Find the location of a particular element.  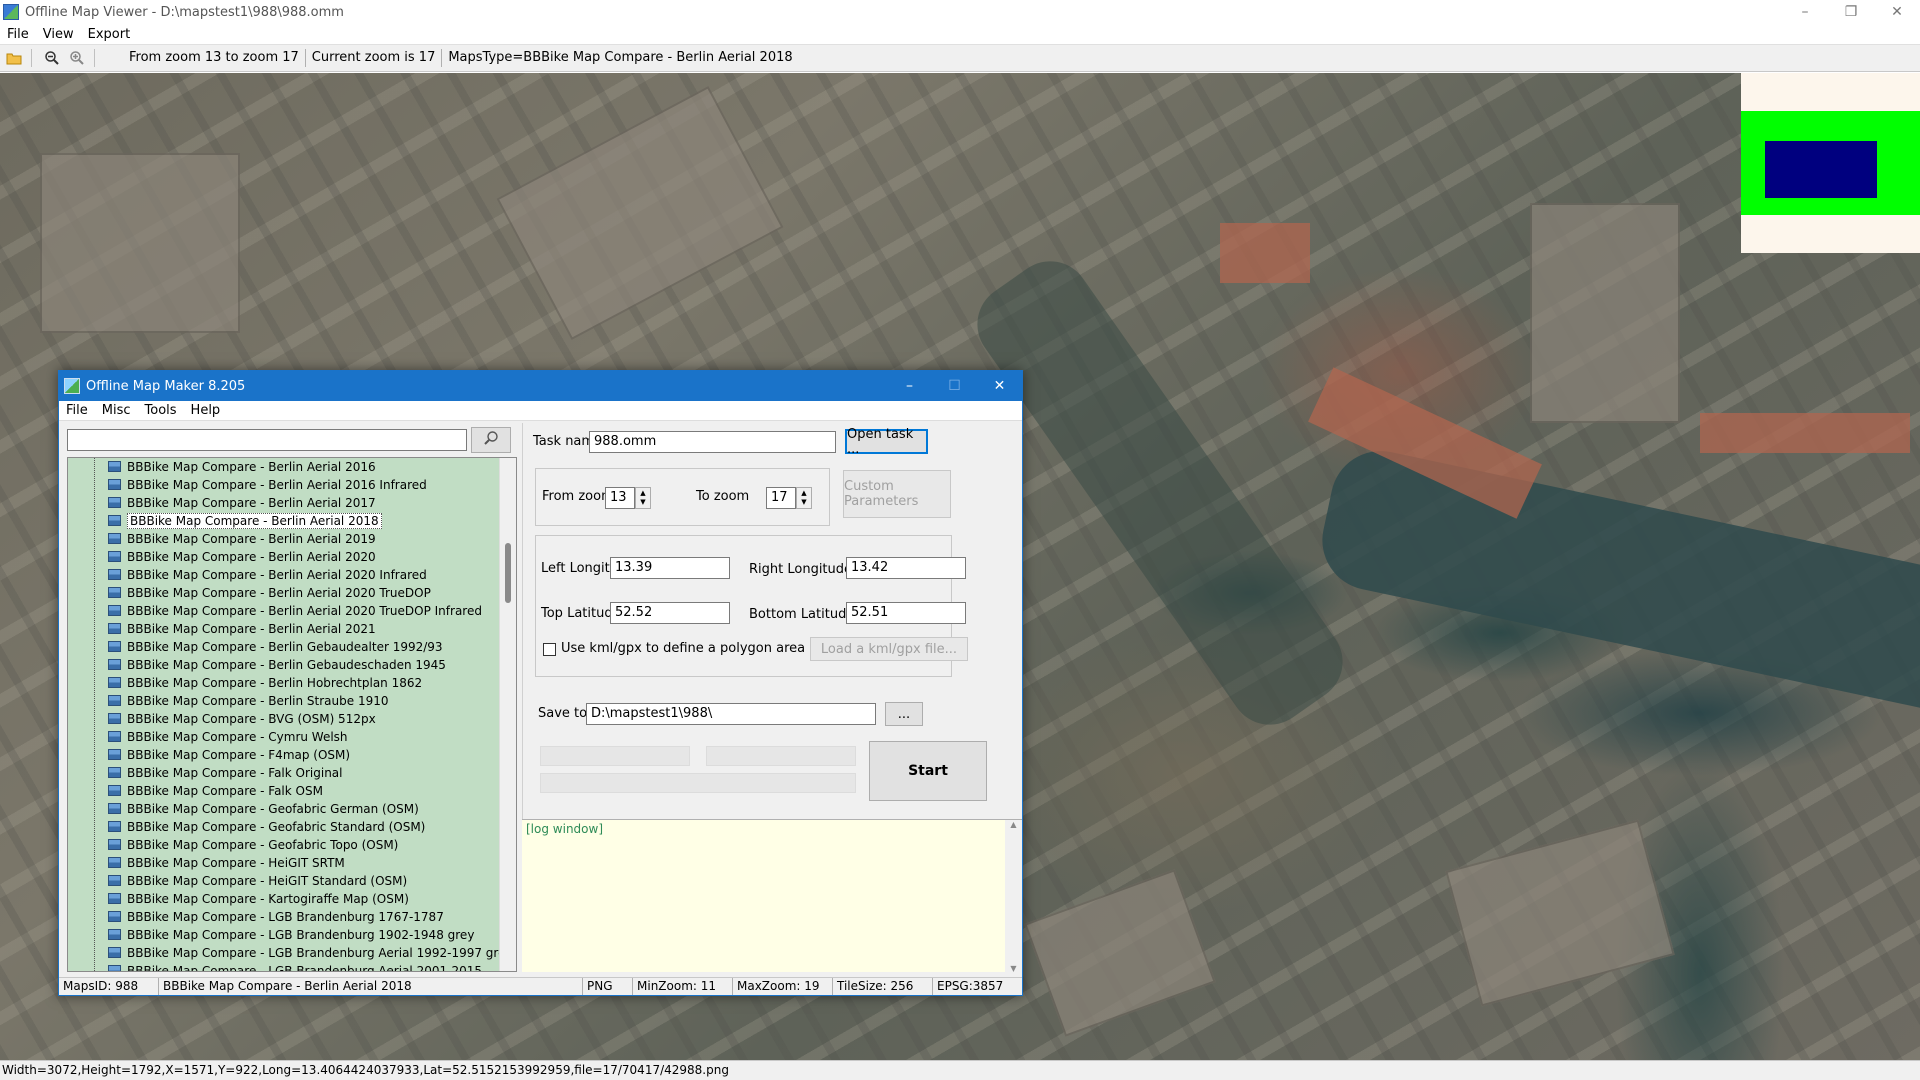

menu-export: Export is located at coordinates (109, 34).